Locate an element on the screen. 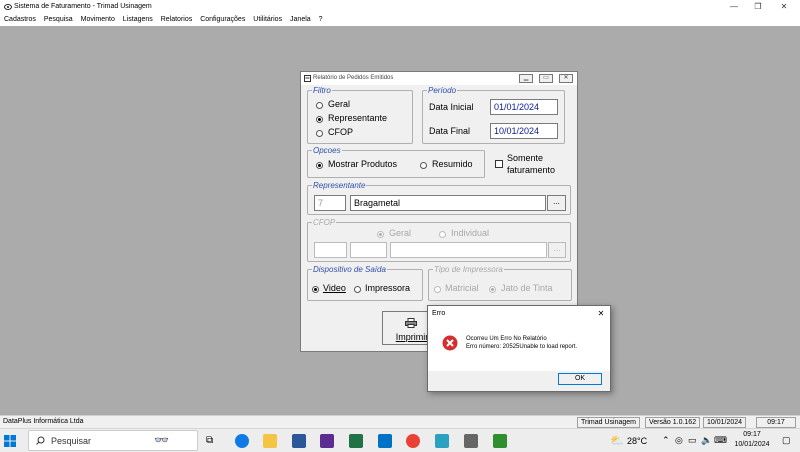  tipo-impressora-legend: Tipo de Impressora is located at coordinates (468, 269).